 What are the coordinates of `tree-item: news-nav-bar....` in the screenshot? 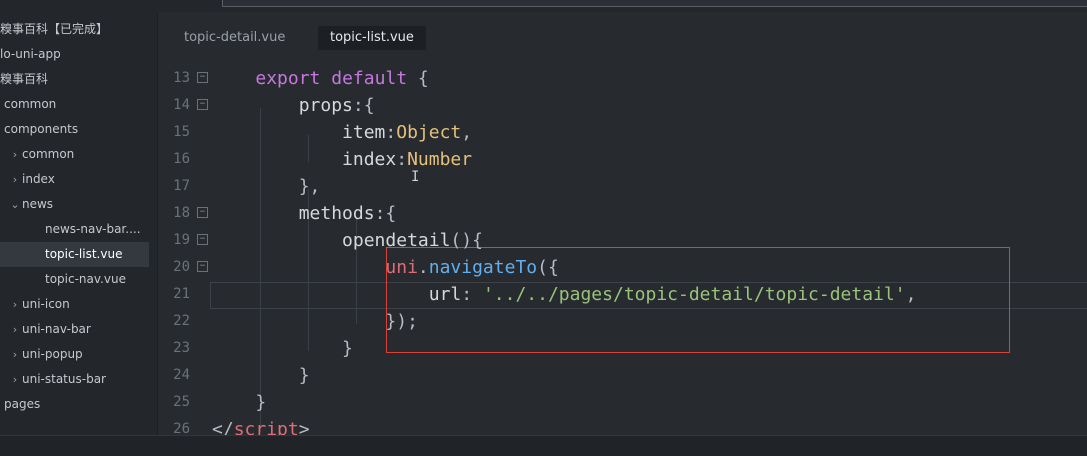 It's located at (78, 229).